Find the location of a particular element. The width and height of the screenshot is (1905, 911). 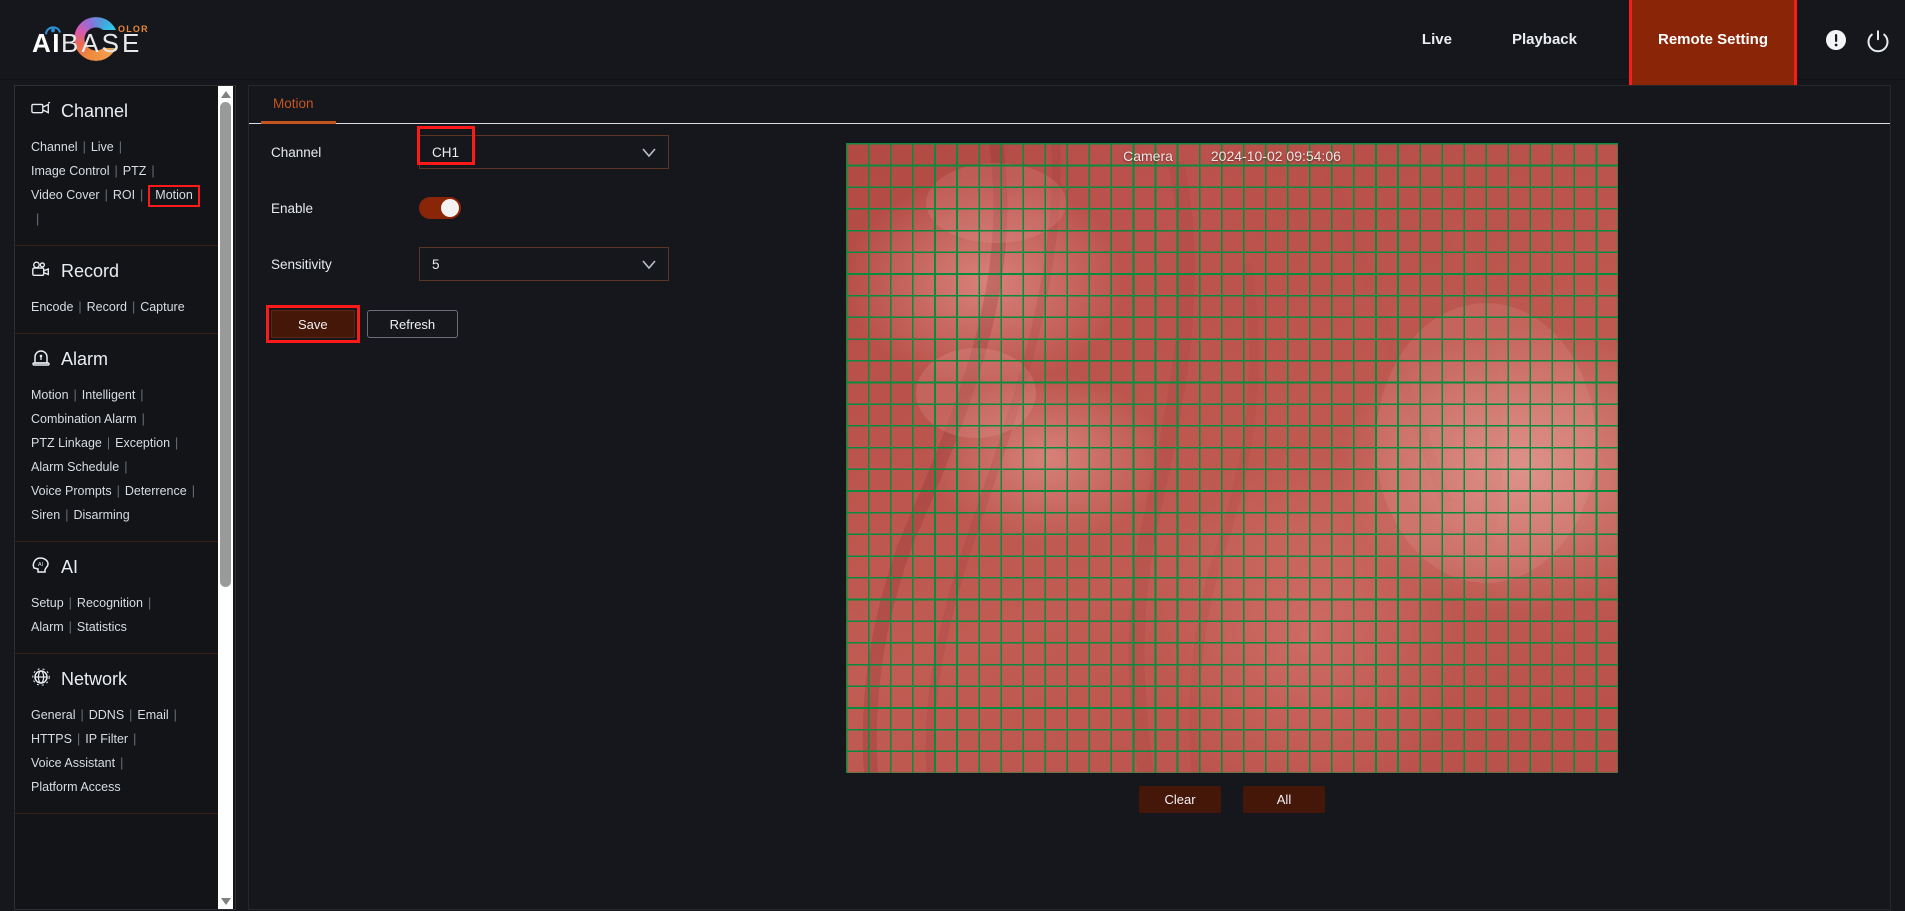

sidebar-item-ip-filter: IP Filter is located at coordinates (106, 739).